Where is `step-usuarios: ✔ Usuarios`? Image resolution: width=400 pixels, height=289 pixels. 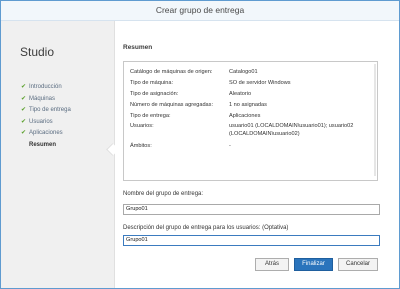
step-usuarios: ✔ Usuarios is located at coordinates (46, 123).